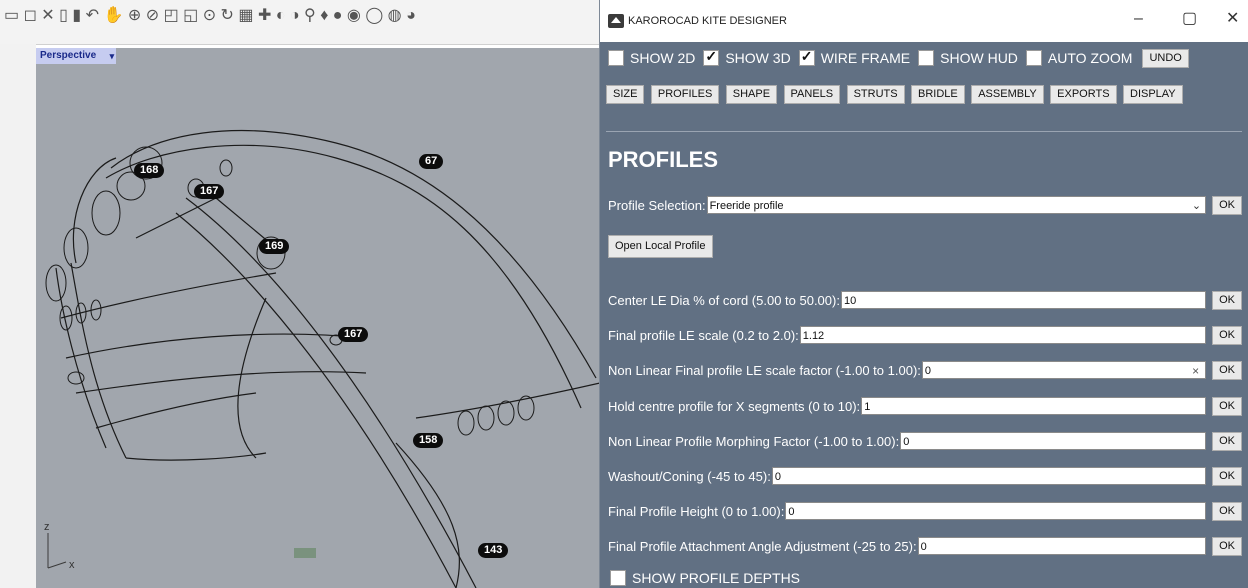 This screenshot has width=1248, height=588. Describe the element at coordinates (746, 206) in the screenshot. I see `profile-selection-value: Freeride profile` at that location.